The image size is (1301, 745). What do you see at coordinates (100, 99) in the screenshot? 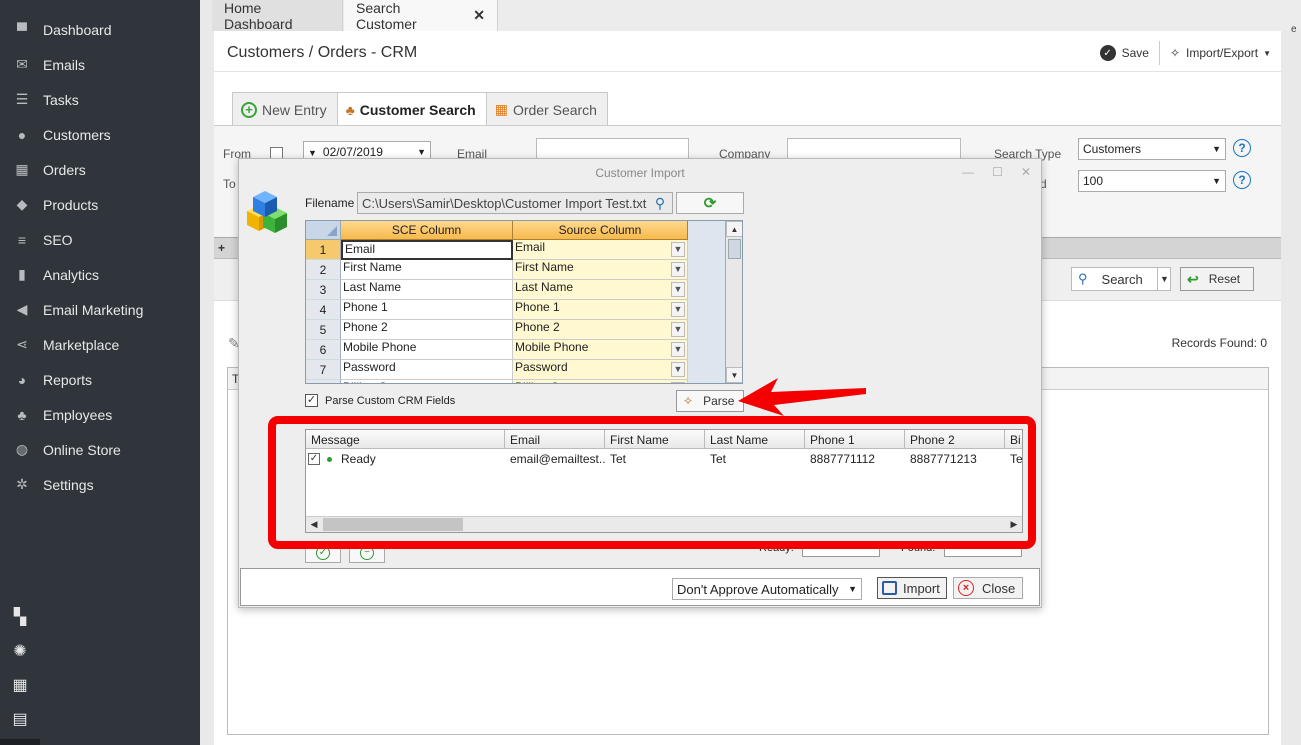
I see `sidebar-item-tasks: ☰ Tasks` at bounding box center [100, 99].